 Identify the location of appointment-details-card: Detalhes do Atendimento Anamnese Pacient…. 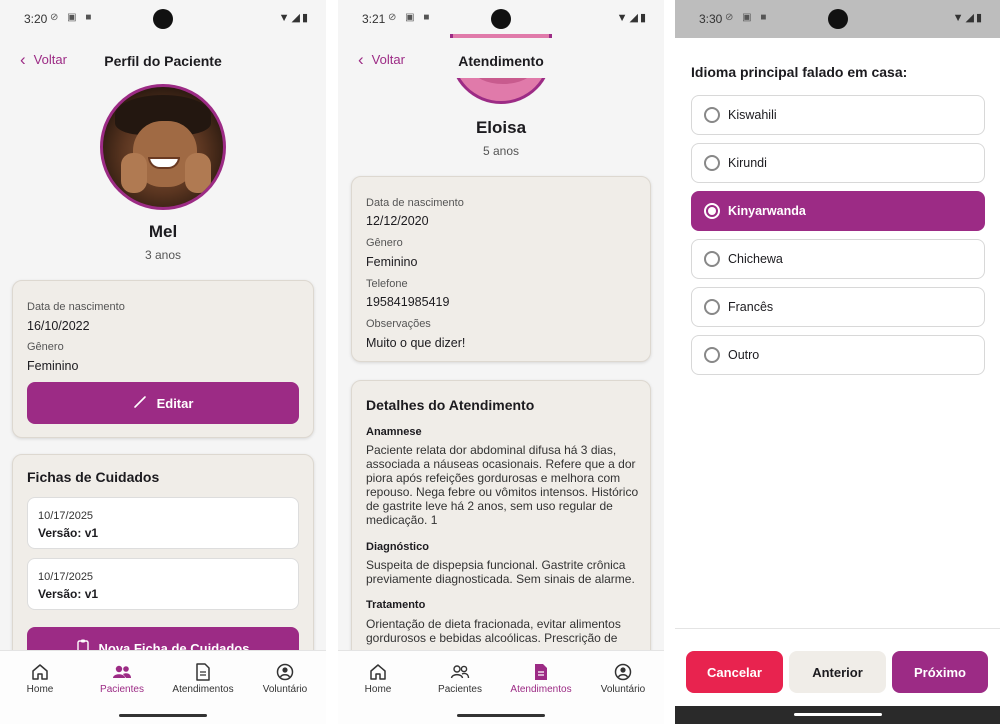
(501, 530).